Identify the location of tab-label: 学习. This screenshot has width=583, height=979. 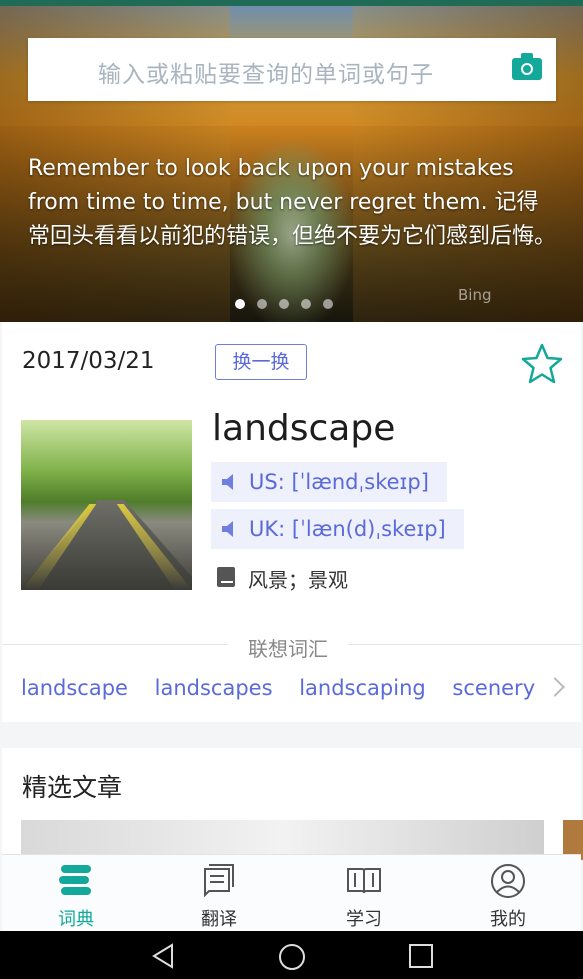
(364, 919).